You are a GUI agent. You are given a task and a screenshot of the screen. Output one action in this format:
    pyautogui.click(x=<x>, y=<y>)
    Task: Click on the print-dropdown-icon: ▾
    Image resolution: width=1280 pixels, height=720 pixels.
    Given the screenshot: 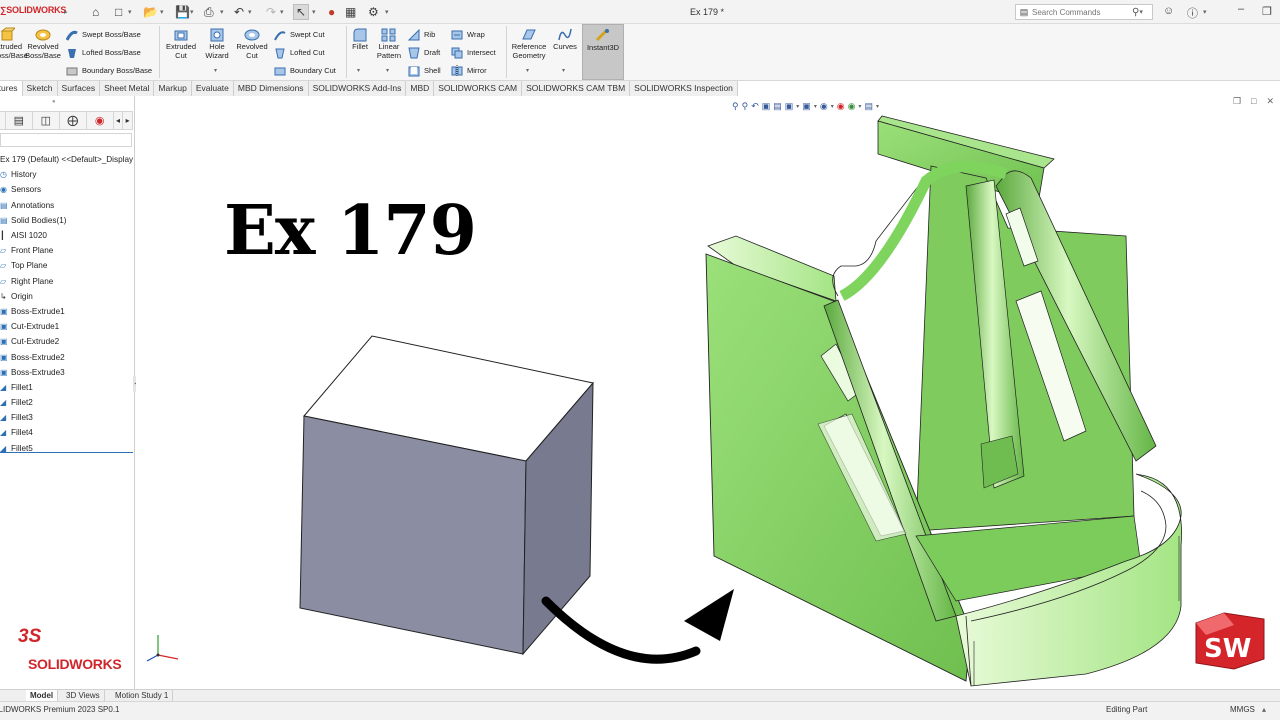 What is the action you would take?
    pyautogui.click(x=222, y=12)
    